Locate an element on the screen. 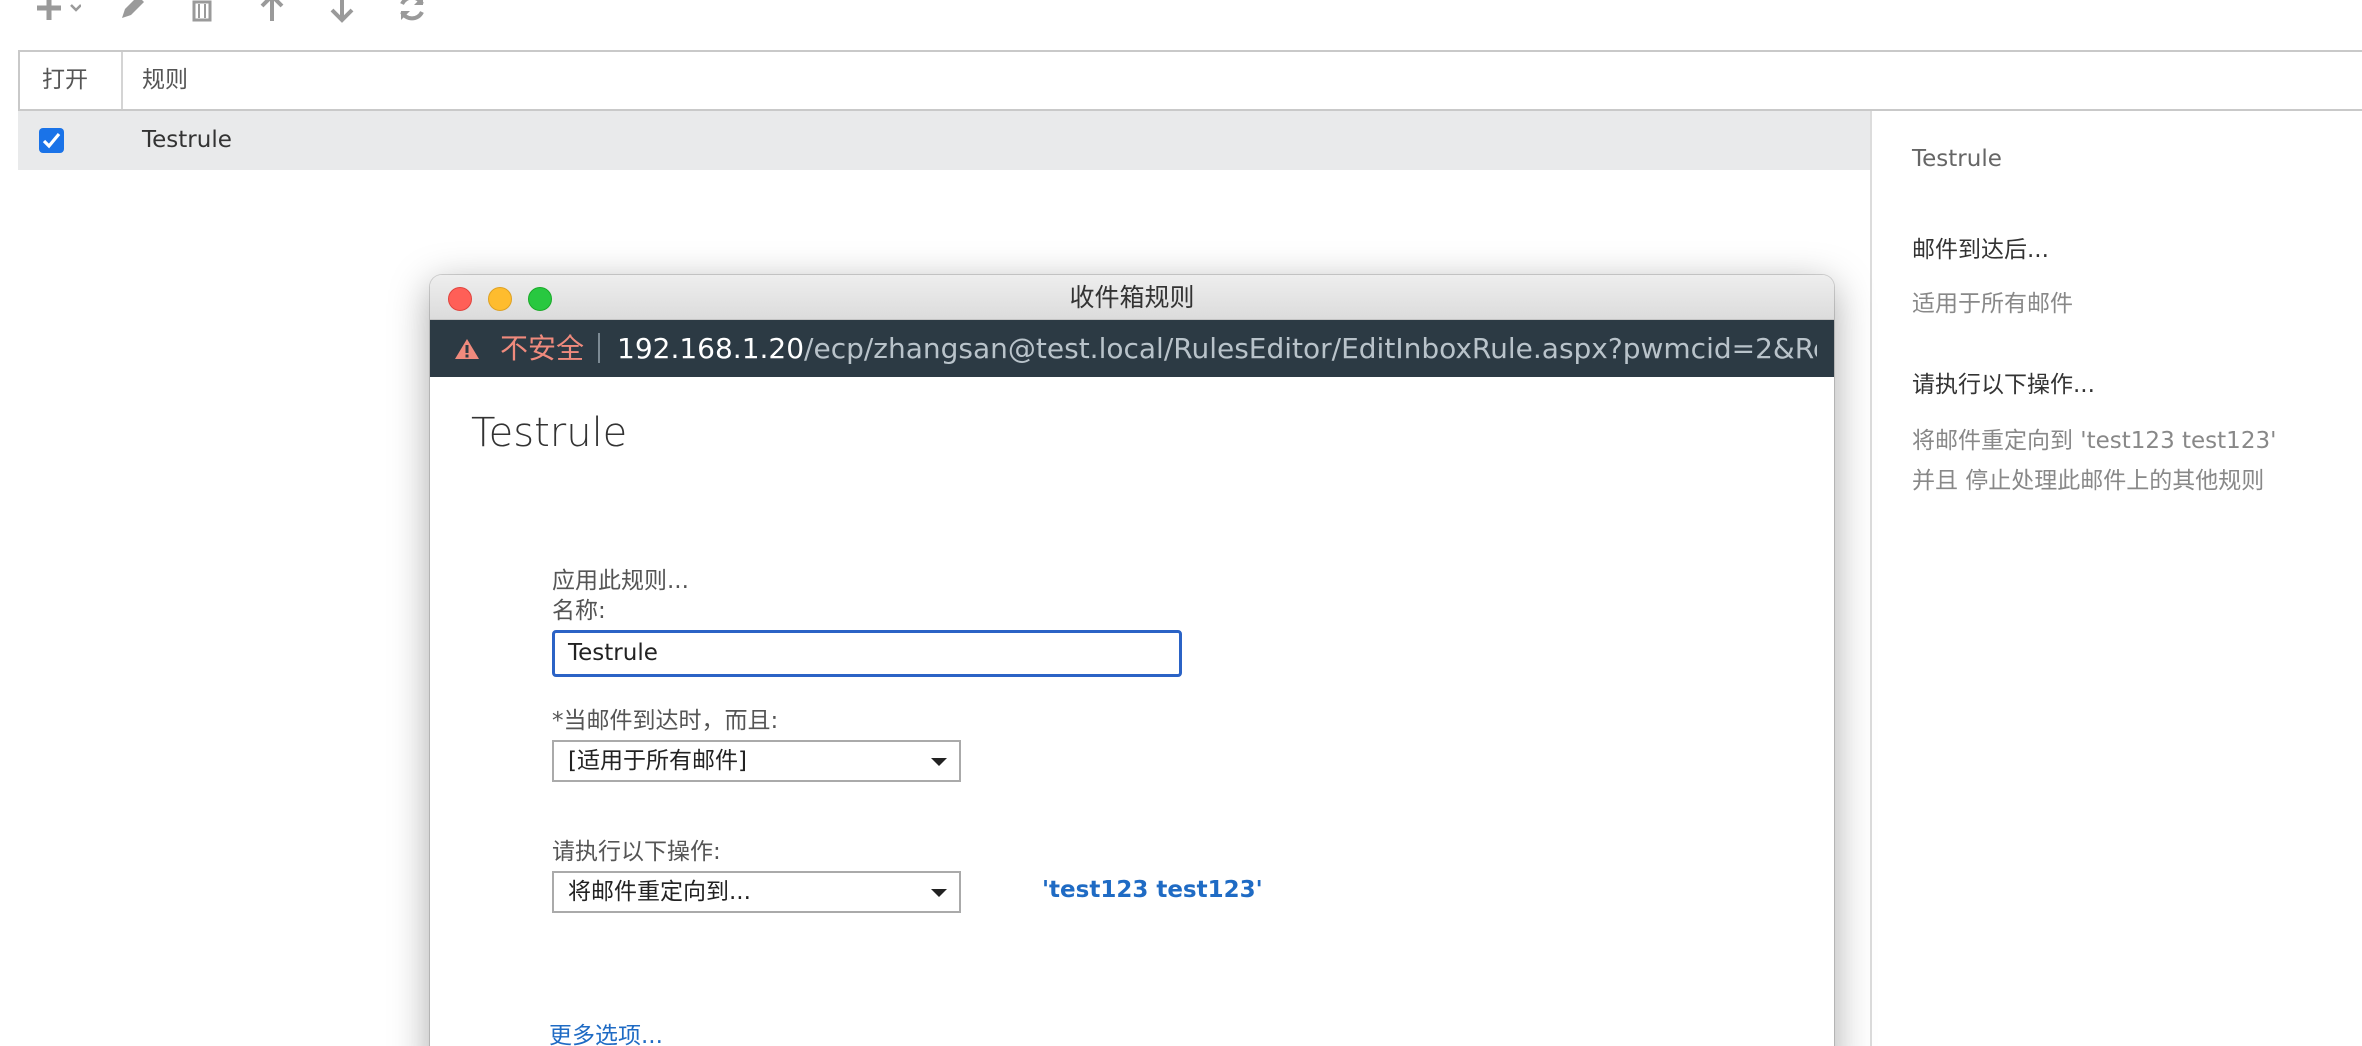  page-title: Testrule is located at coordinates (549, 433).